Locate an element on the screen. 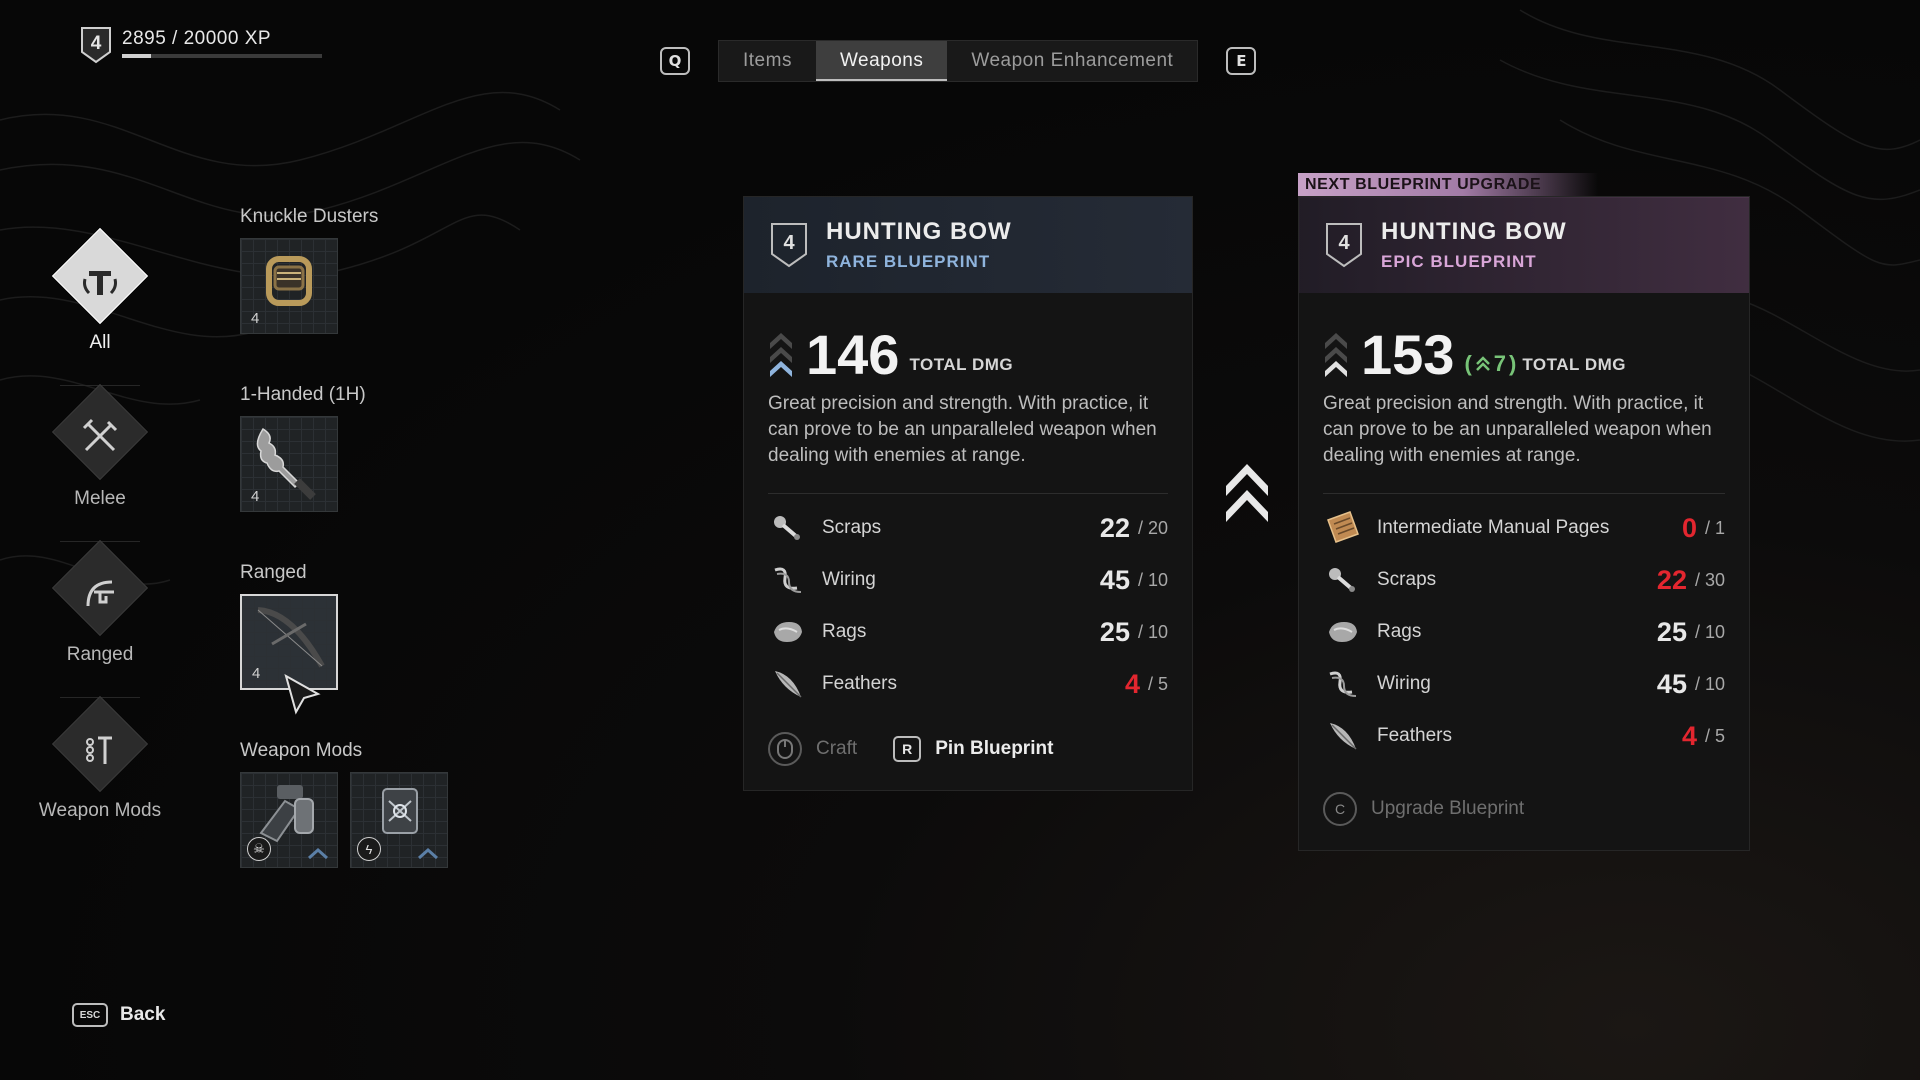  ranged-icon is located at coordinates (100, 594).